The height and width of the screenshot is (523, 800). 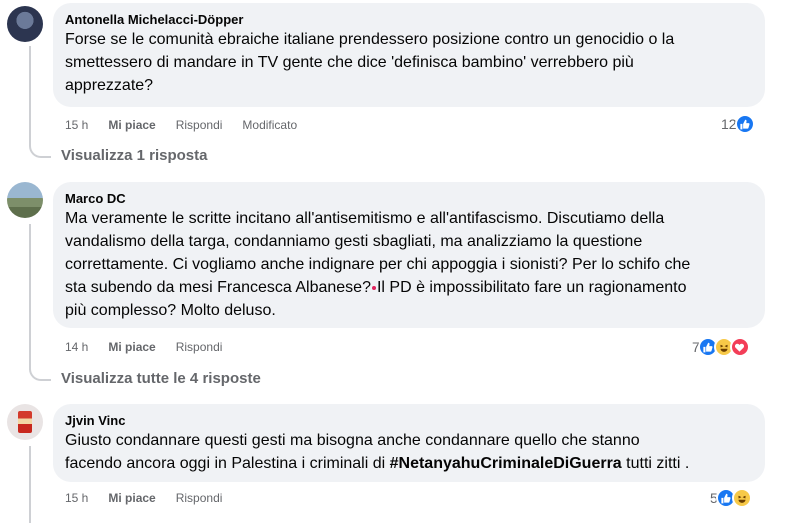 What do you see at coordinates (161, 378) in the screenshot?
I see `view-replies-link: Visualizza tutte le 4 risposte` at bounding box center [161, 378].